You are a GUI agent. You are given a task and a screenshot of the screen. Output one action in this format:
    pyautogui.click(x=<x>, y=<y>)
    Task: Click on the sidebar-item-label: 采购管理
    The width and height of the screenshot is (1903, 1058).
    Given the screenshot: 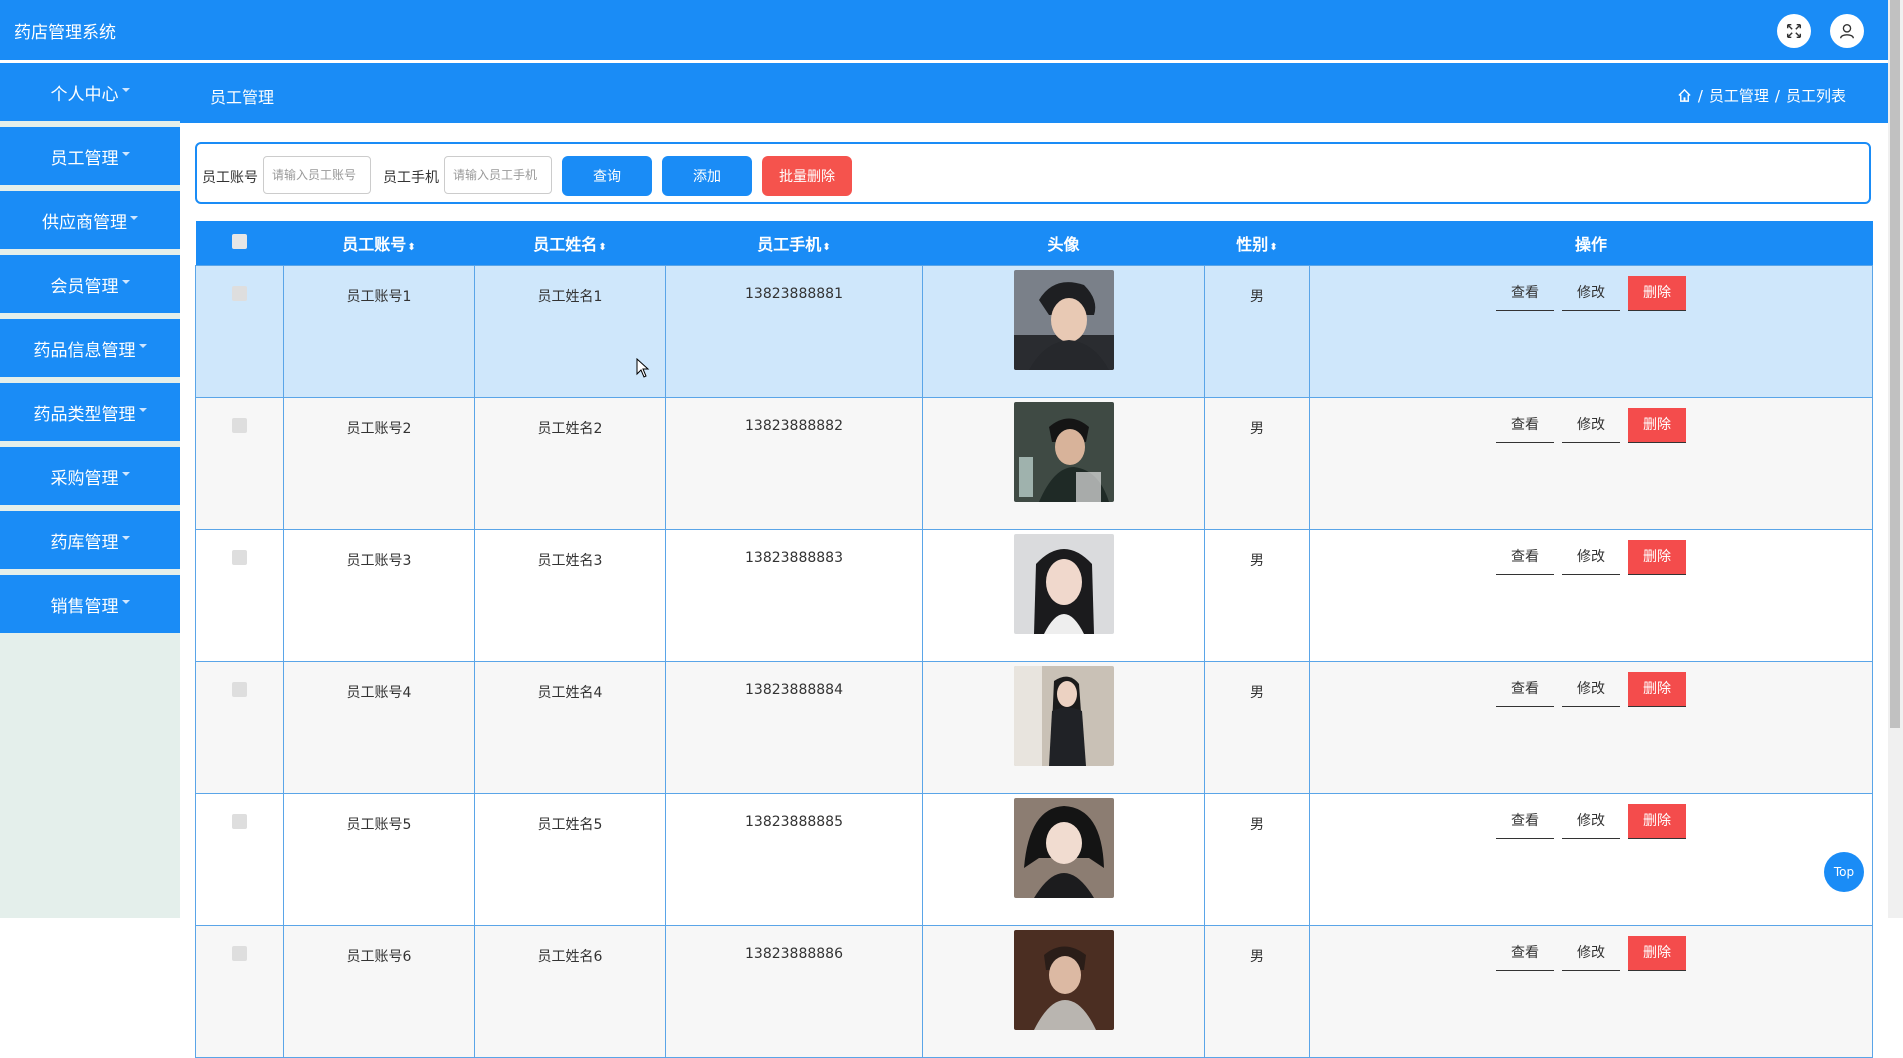 What is the action you would take?
    pyautogui.click(x=84, y=478)
    